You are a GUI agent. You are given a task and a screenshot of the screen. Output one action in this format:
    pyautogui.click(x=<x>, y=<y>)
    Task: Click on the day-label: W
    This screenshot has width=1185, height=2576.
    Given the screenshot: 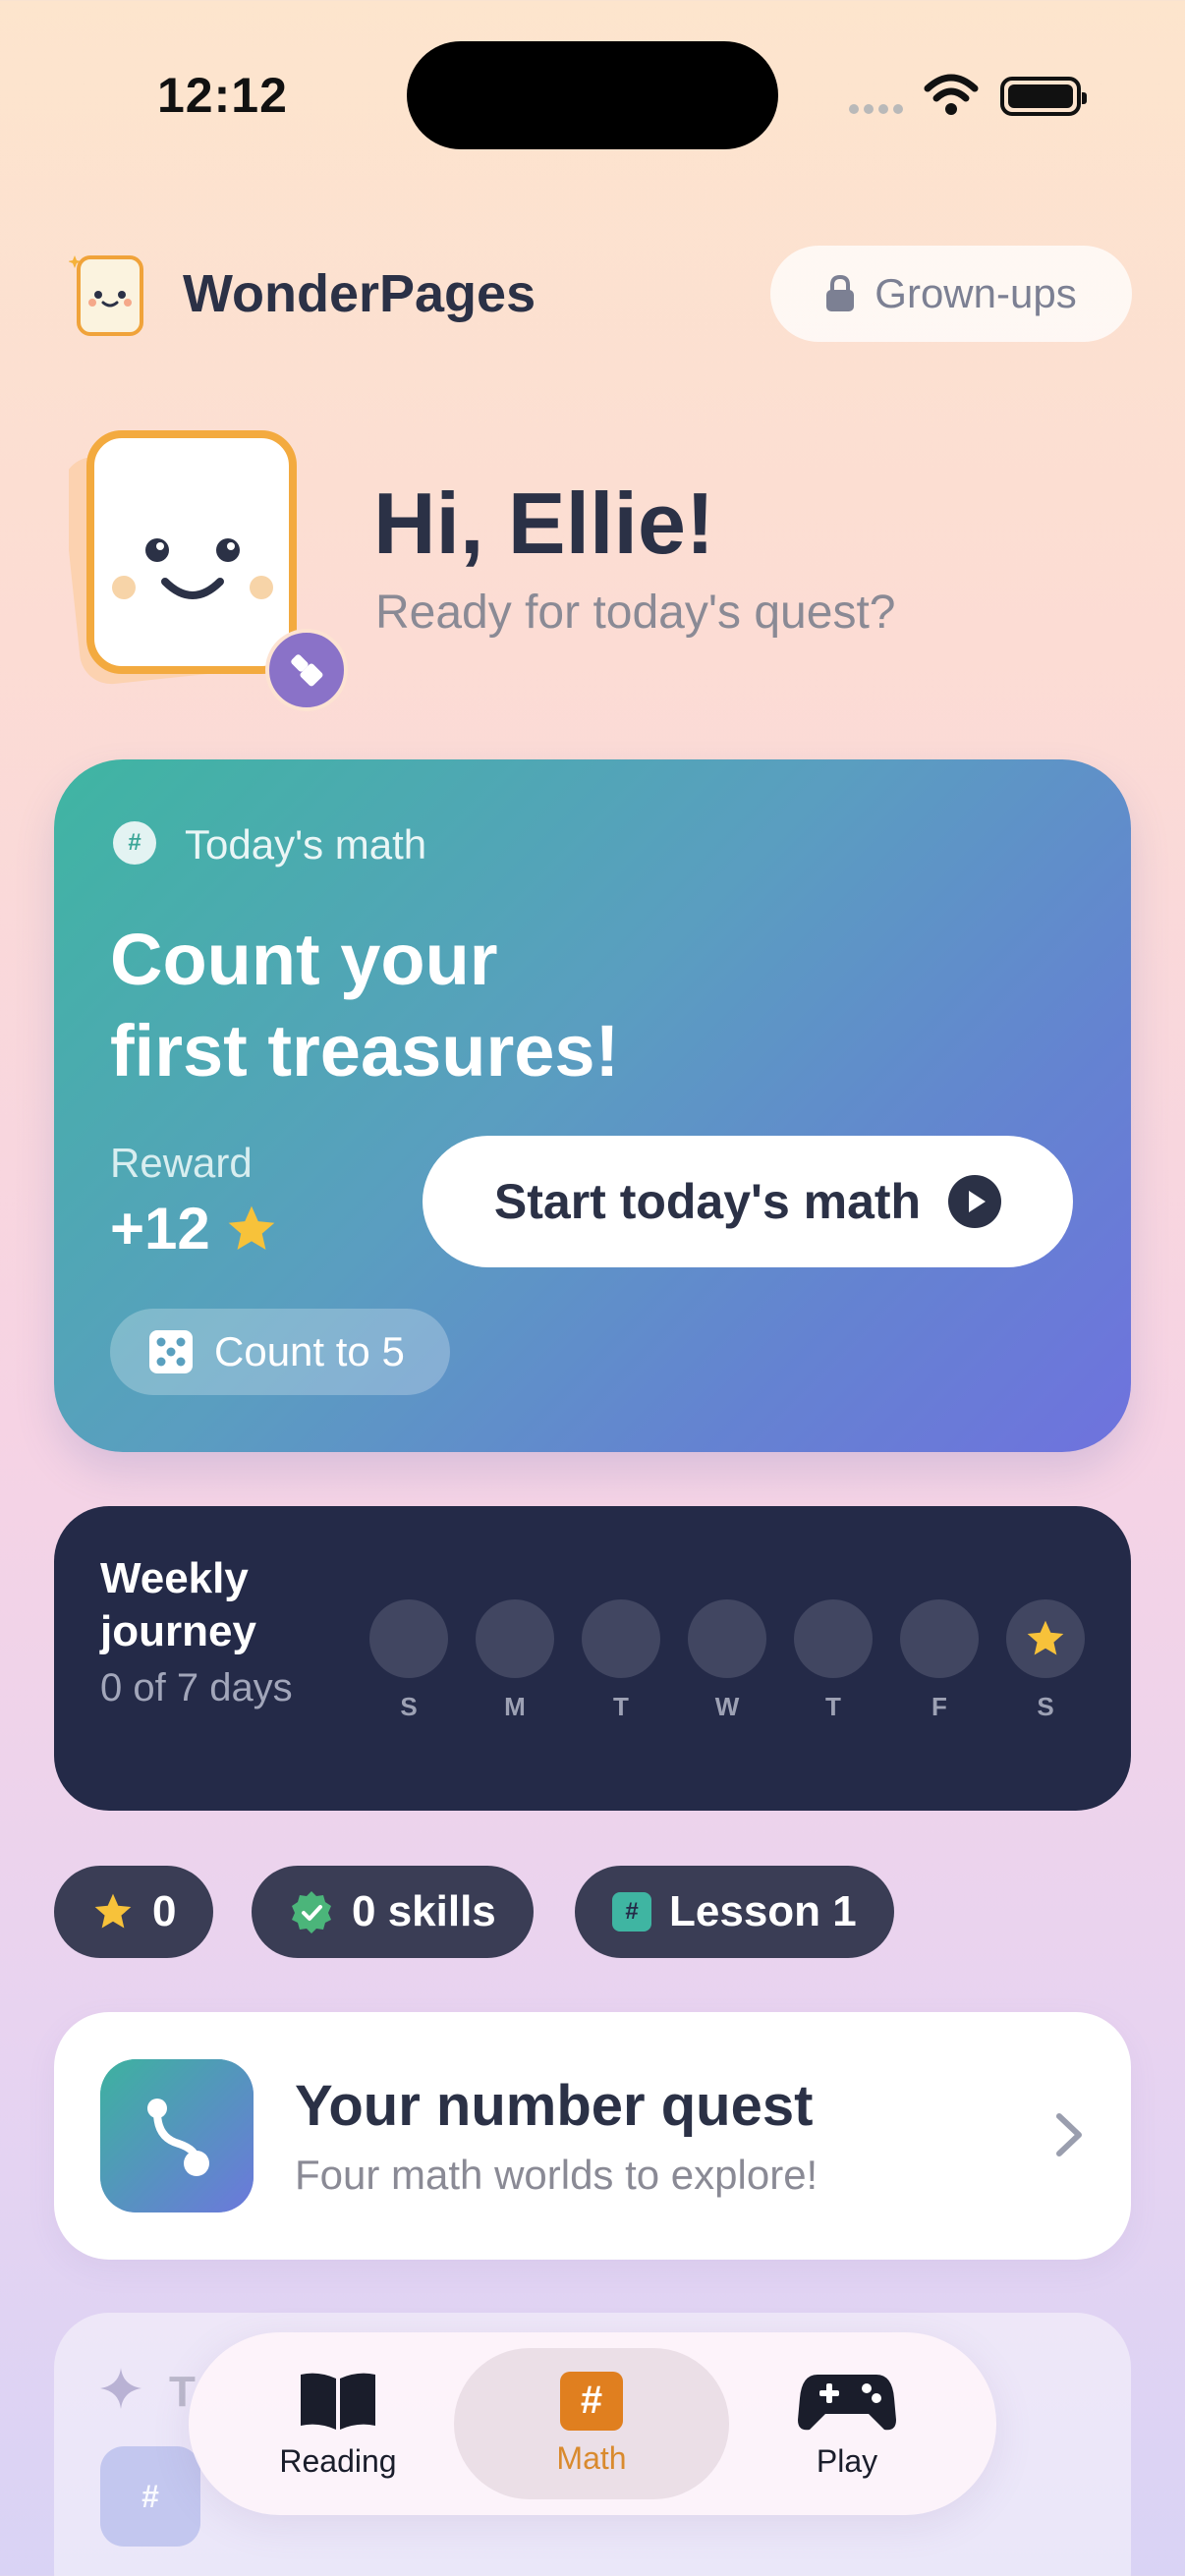 What is the action you would take?
    pyautogui.click(x=727, y=1706)
    